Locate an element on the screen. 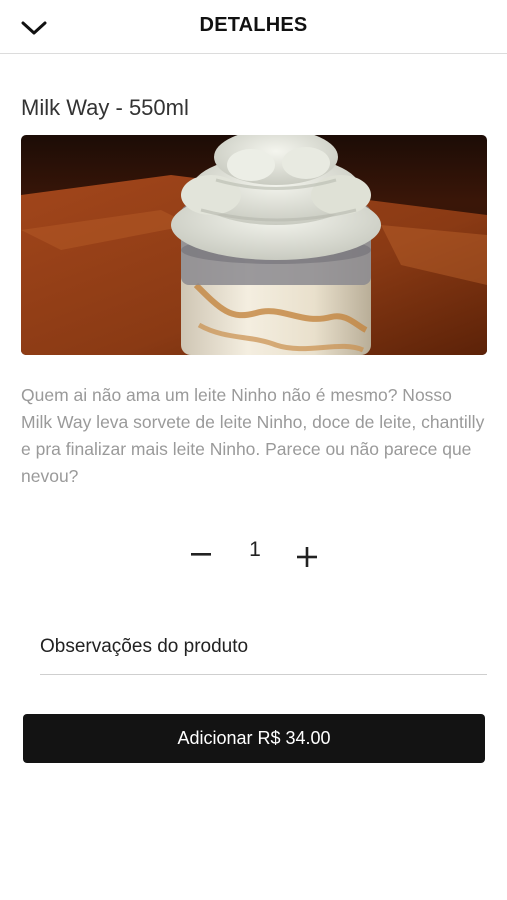  quantity-value: 1 is located at coordinates (255, 549).